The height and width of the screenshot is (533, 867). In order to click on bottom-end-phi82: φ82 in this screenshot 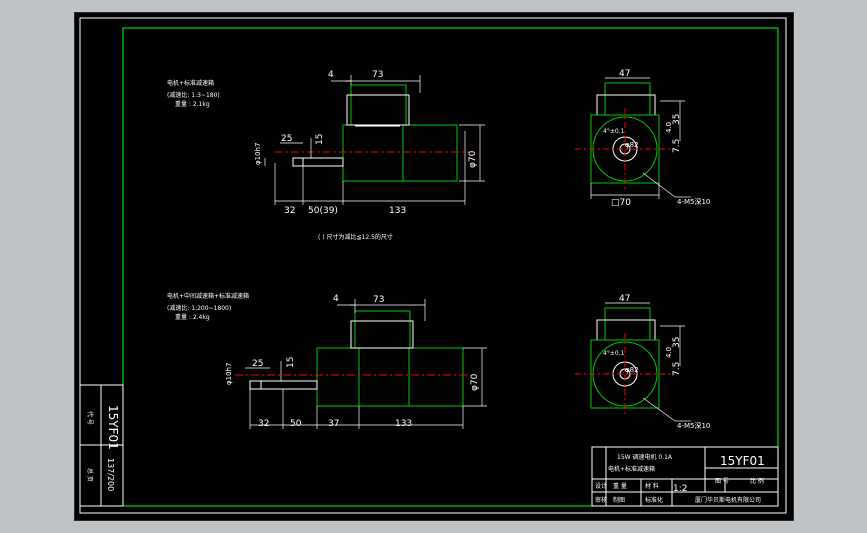, I will do `click(632, 370)`.